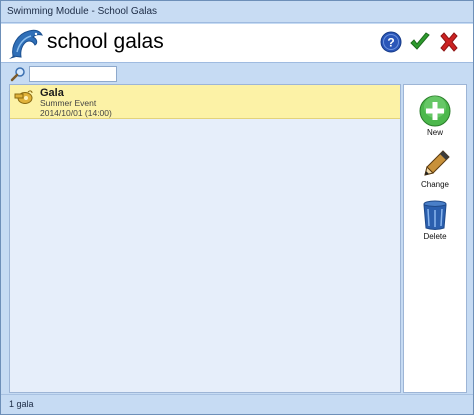 The image size is (474, 415). Describe the element at coordinates (237, 43) in the screenshot. I see `header-bar: school galas ?` at that location.